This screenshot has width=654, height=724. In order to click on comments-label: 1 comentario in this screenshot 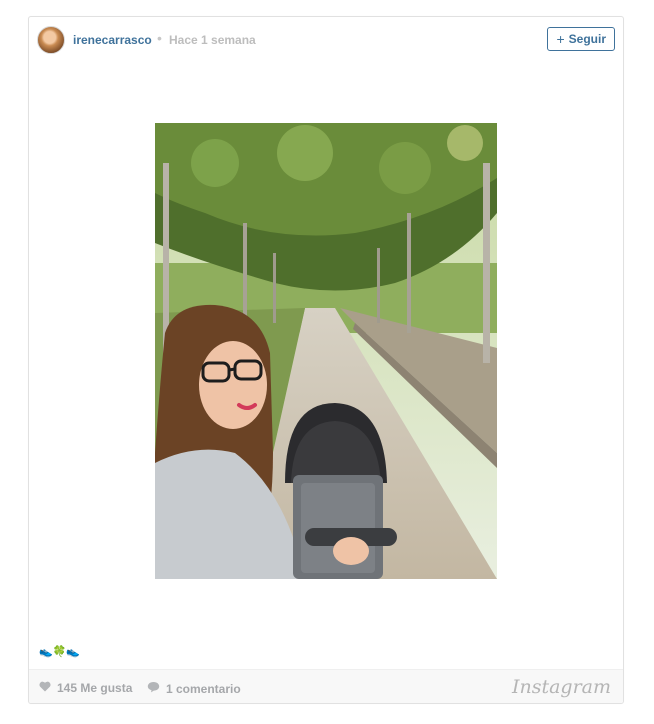, I will do `click(203, 688)`.